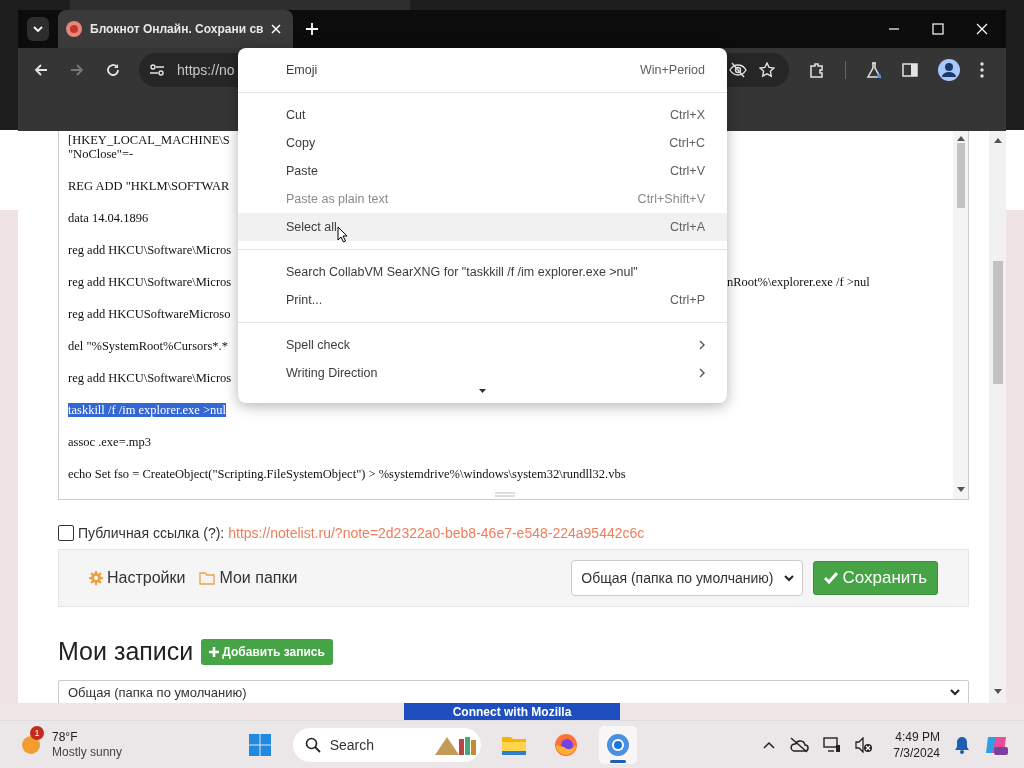  I want to click on menu-icon, so click(982, 70).